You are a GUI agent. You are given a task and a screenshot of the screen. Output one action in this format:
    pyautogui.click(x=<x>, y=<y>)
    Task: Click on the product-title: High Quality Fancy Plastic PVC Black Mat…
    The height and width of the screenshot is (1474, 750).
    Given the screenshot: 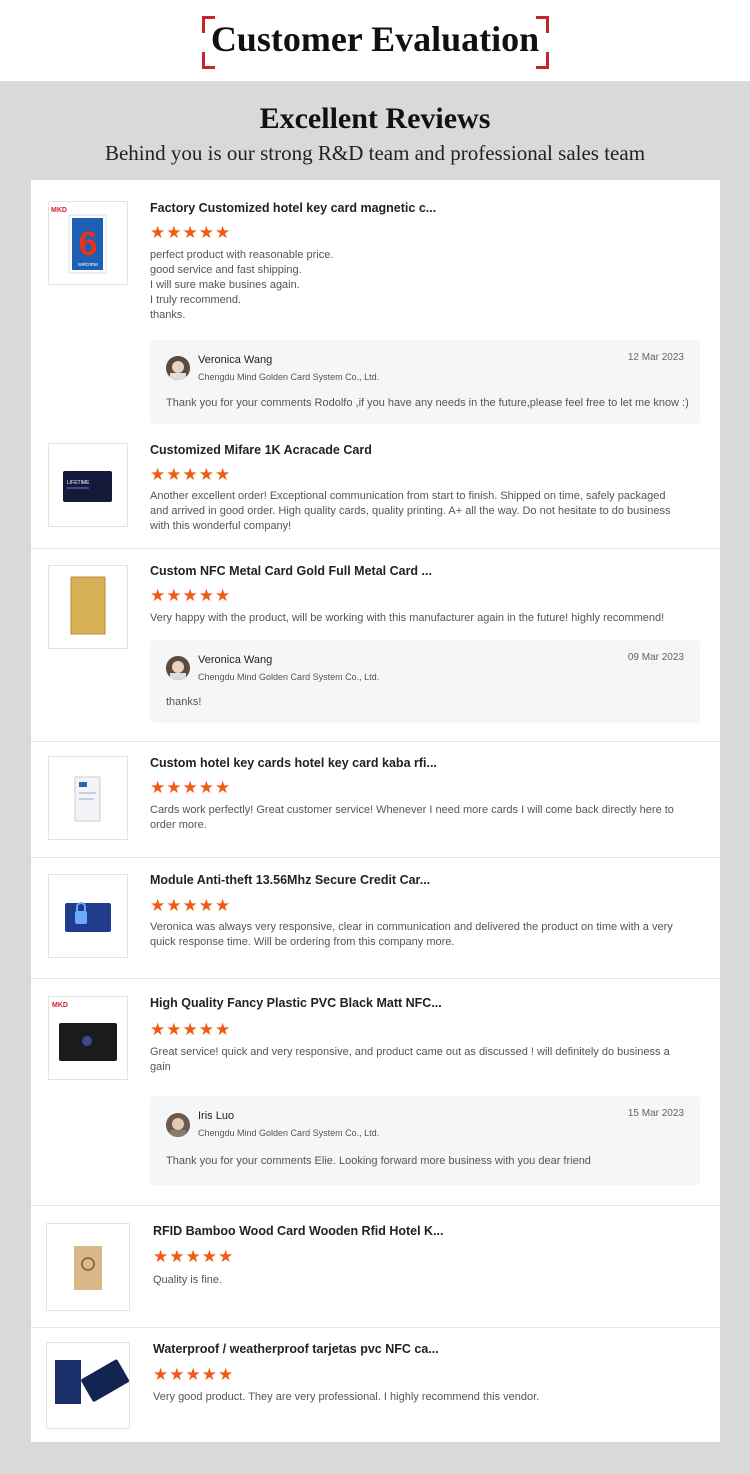 What is the action you would take?
    pyautogui.click(x=296, y=1003)
    